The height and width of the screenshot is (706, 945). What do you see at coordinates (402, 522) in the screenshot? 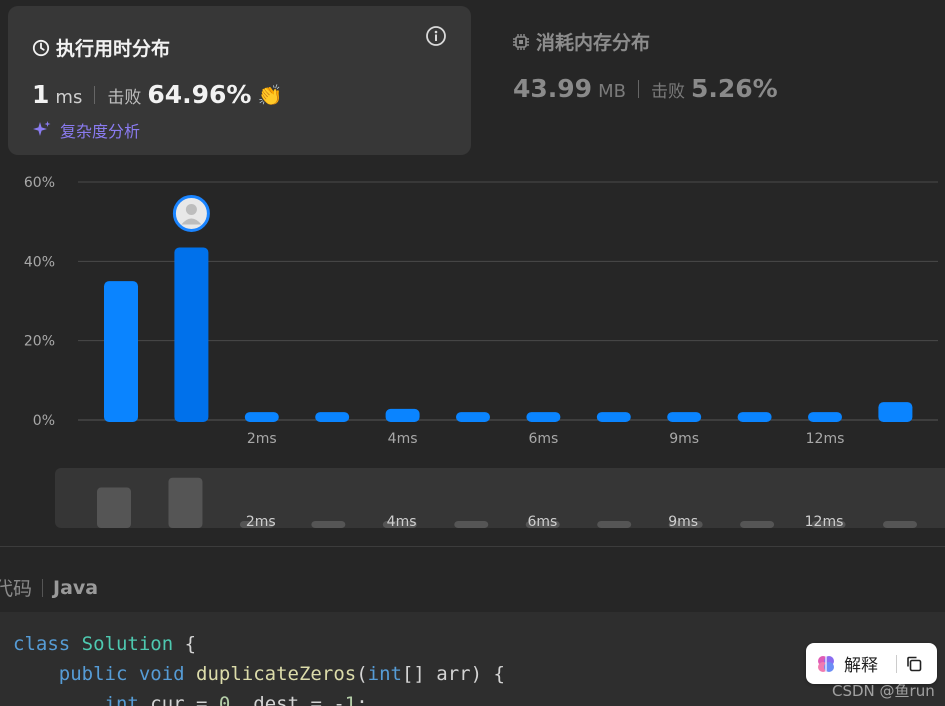
I see `navigator-tick-label: 4ms` at bounding box center [402, 522].